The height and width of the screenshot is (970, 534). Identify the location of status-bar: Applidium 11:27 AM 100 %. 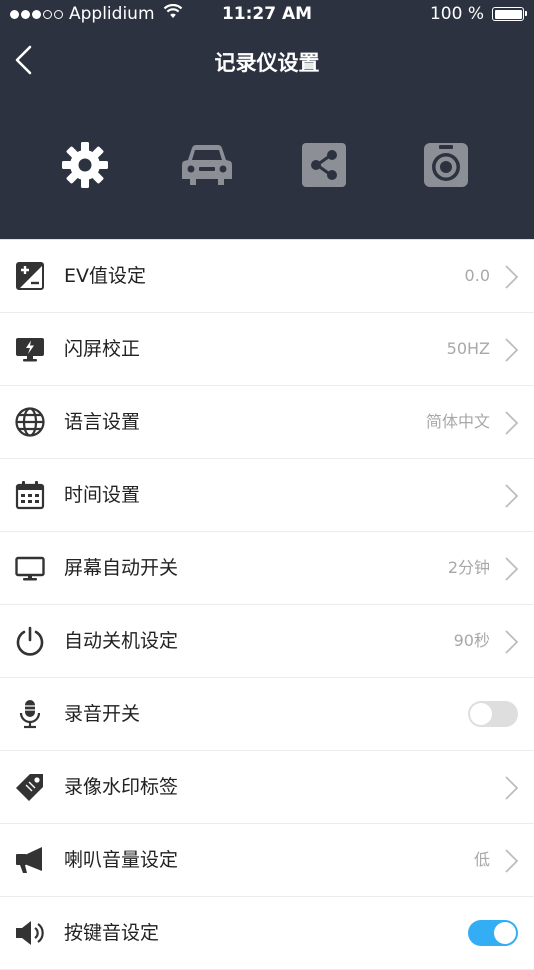
(267, 15).